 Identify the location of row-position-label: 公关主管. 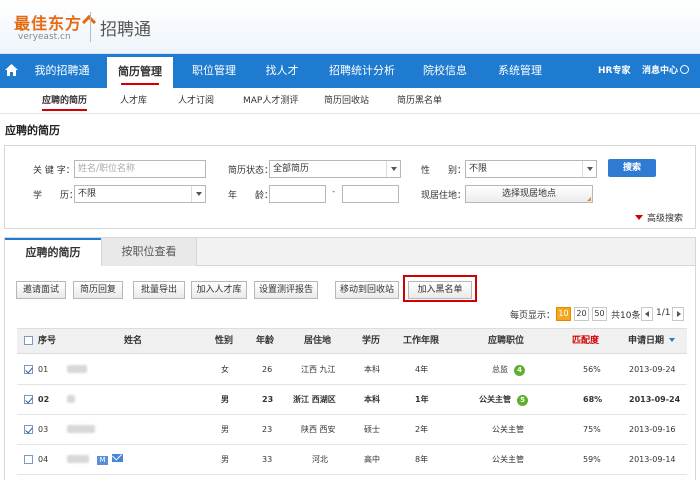
(495, 399).